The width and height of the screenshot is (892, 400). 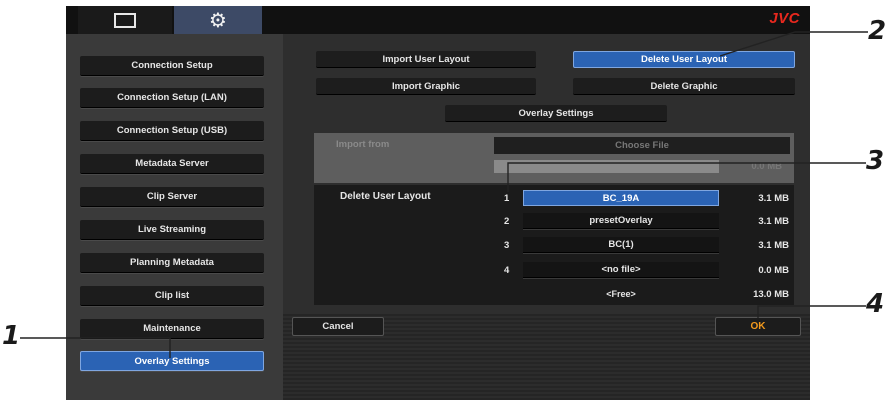 I want to click on tab-display, so click(x=125, y=20).